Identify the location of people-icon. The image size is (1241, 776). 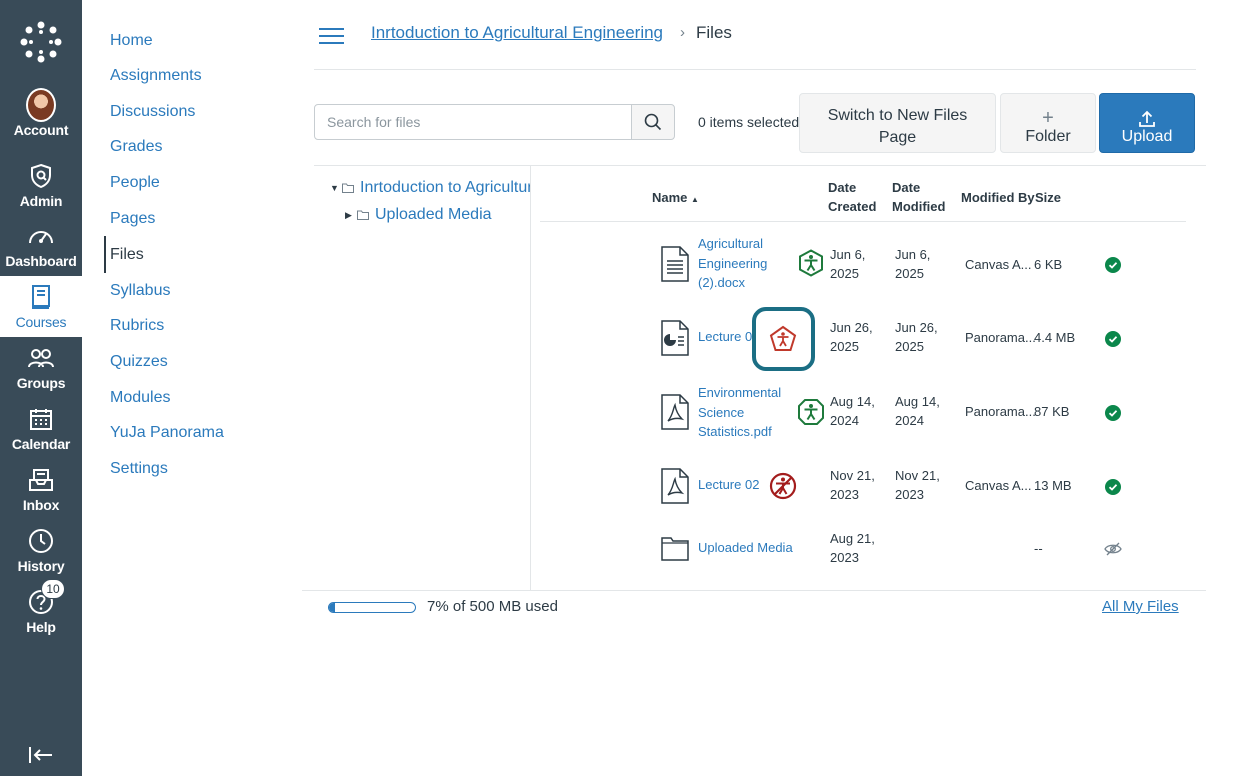
(41, 358).